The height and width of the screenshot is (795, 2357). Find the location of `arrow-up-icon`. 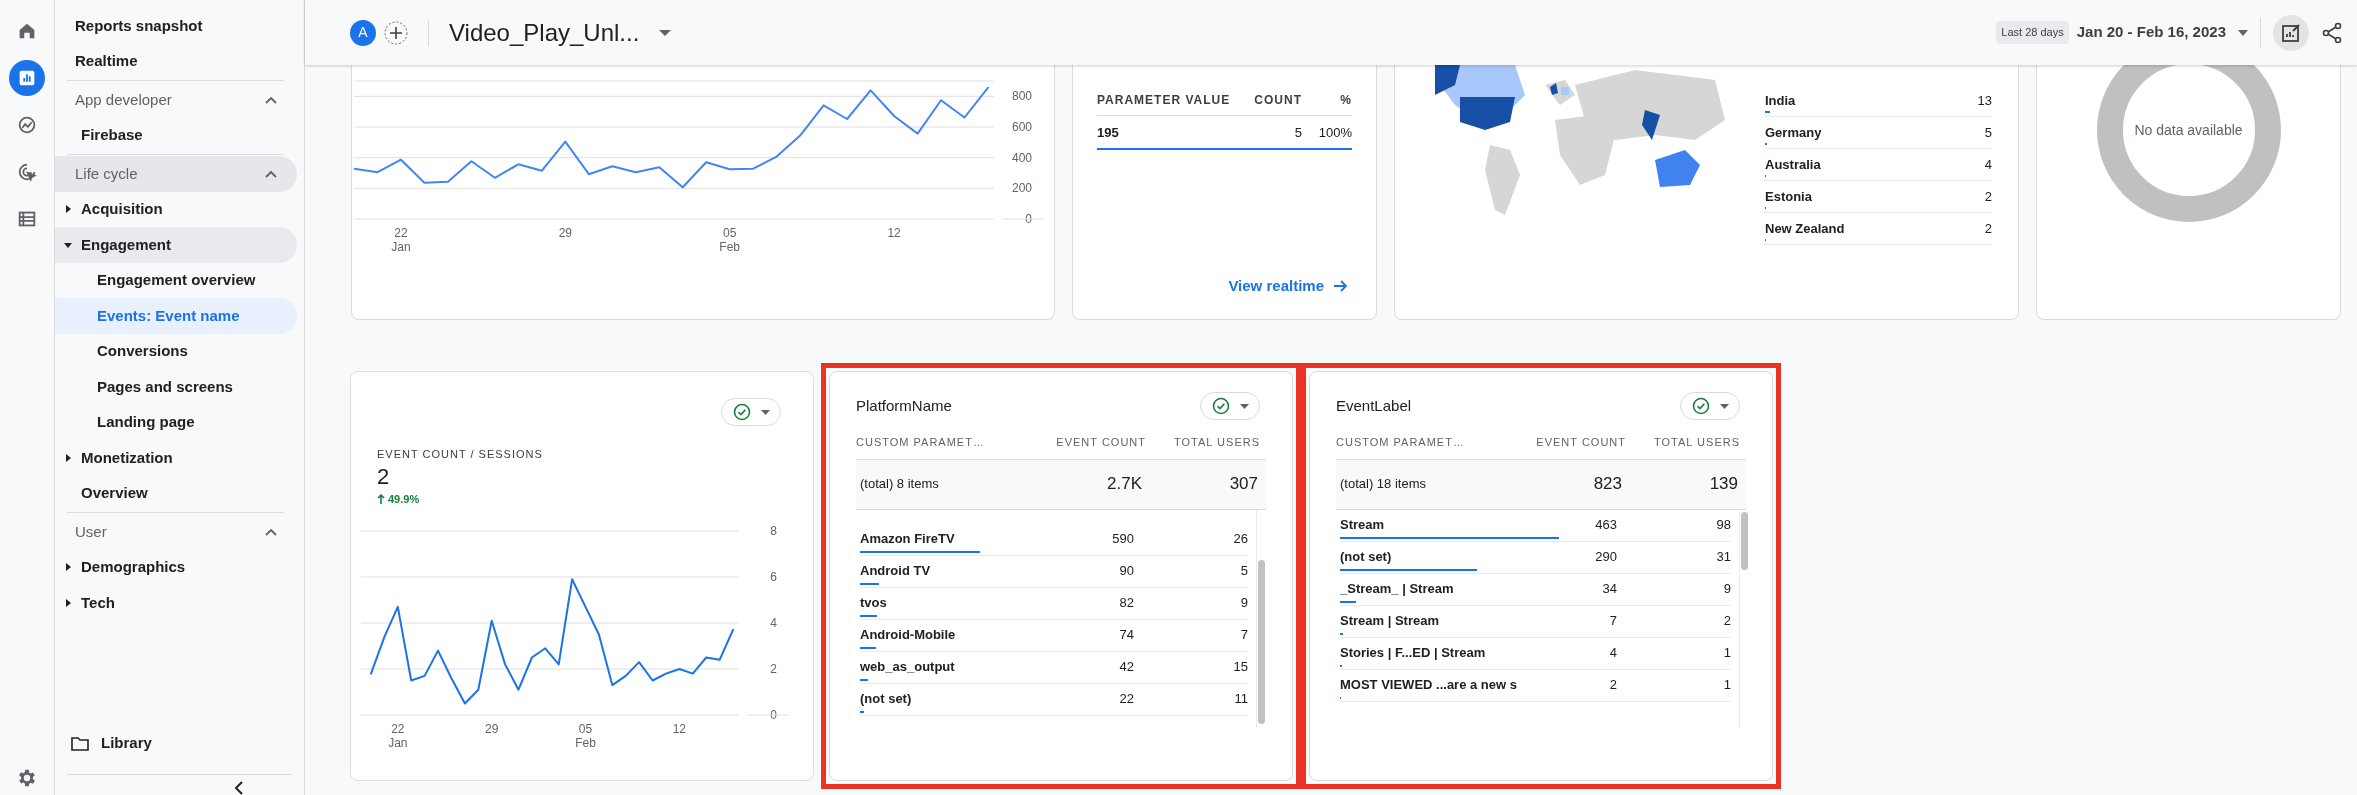

arrow-up-icon is located at coordinates (381, 498).